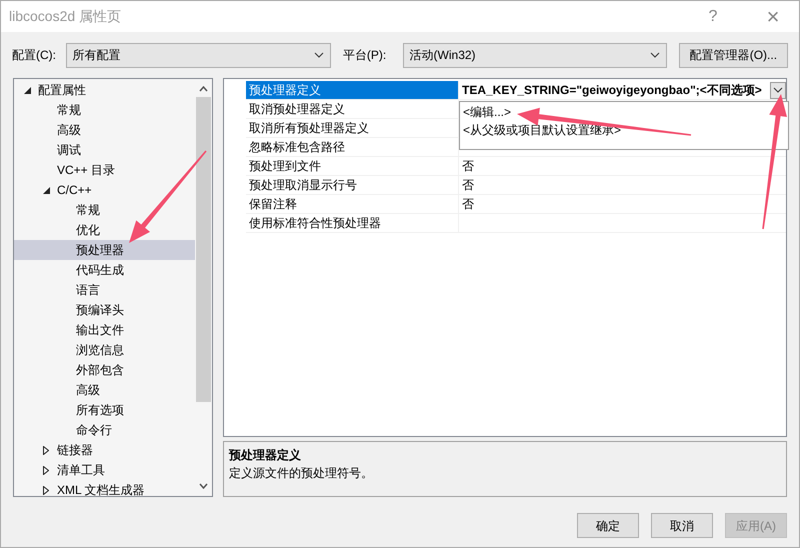  What do you see at coordinates (104, 410) in the screenshot?
I see `tree-item: 所有选项` at bounding box center [104, 410].